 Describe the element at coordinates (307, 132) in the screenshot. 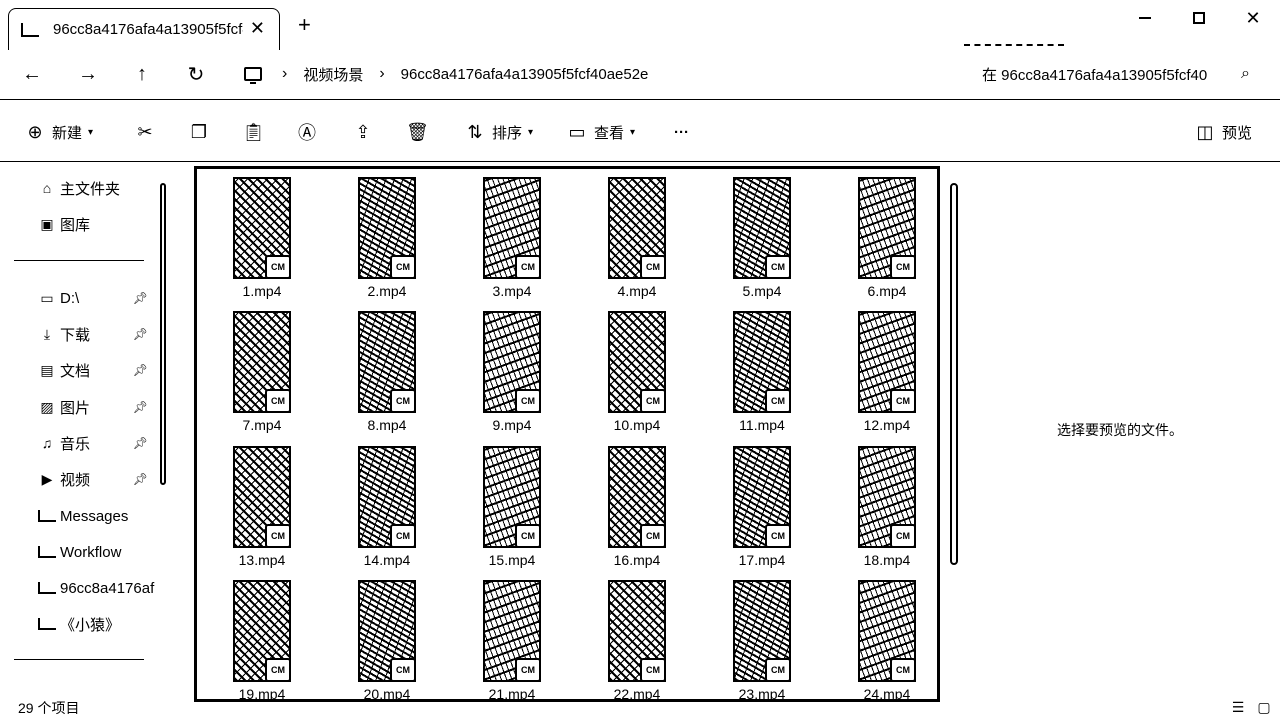

I see `rename-button: Ⓐ` at that location.